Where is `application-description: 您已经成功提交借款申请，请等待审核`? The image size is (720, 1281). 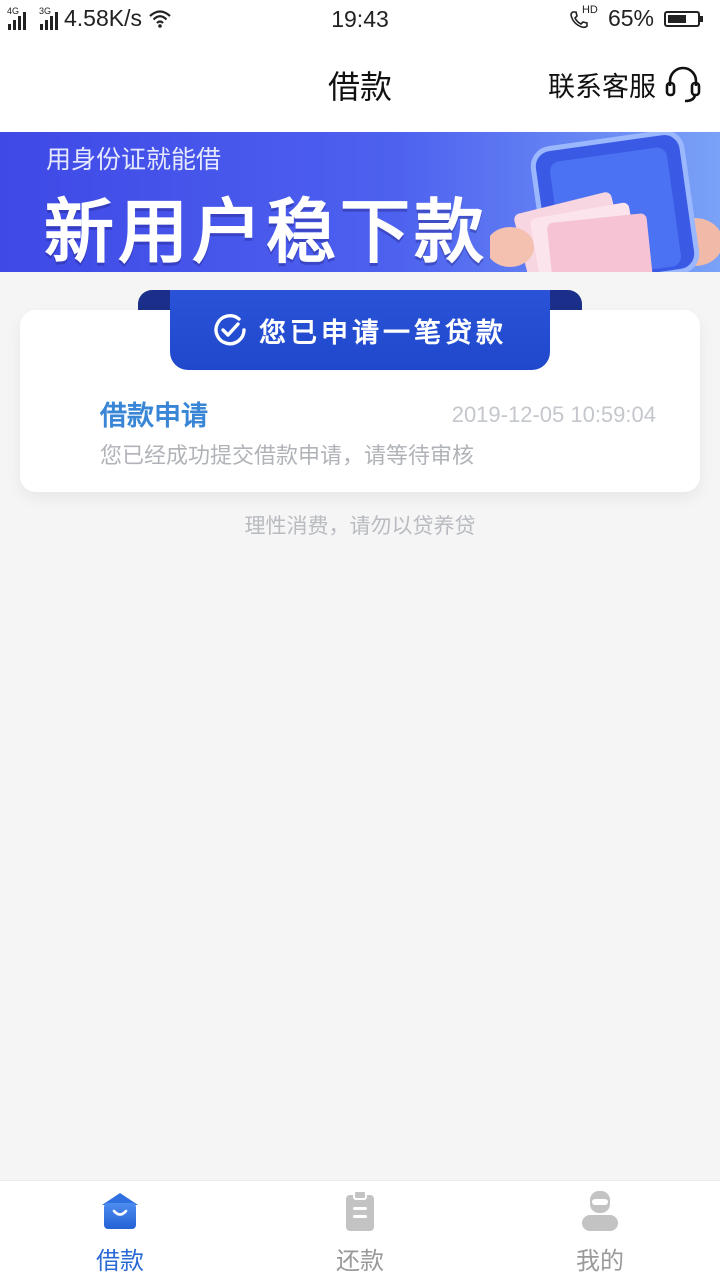
application-description: 您已经成功提交借款申请，请等待审核 is located at coordinates (287, 456).